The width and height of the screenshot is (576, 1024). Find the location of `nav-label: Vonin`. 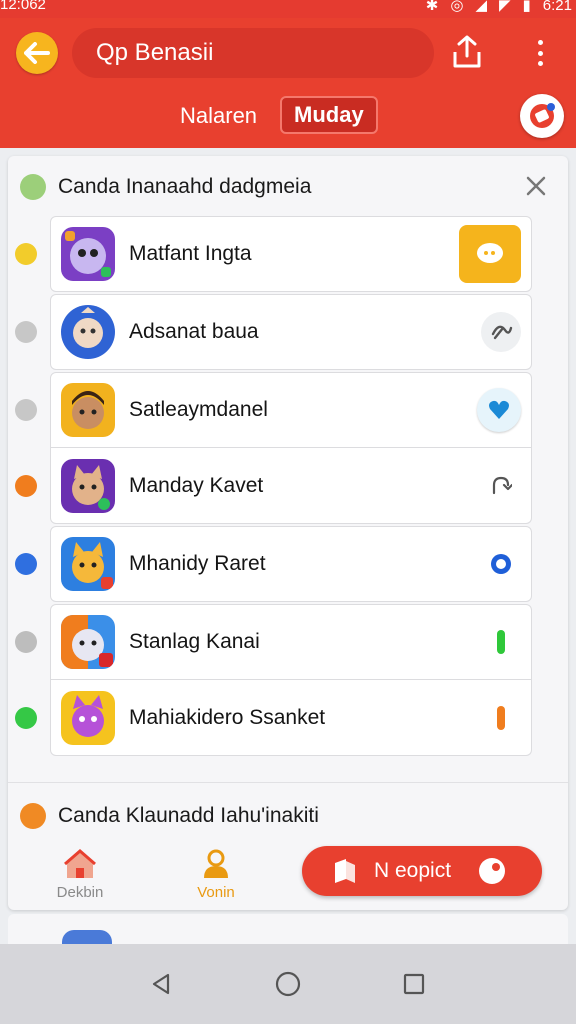

nav-label: Vonin is located at coordinates (216, 892).